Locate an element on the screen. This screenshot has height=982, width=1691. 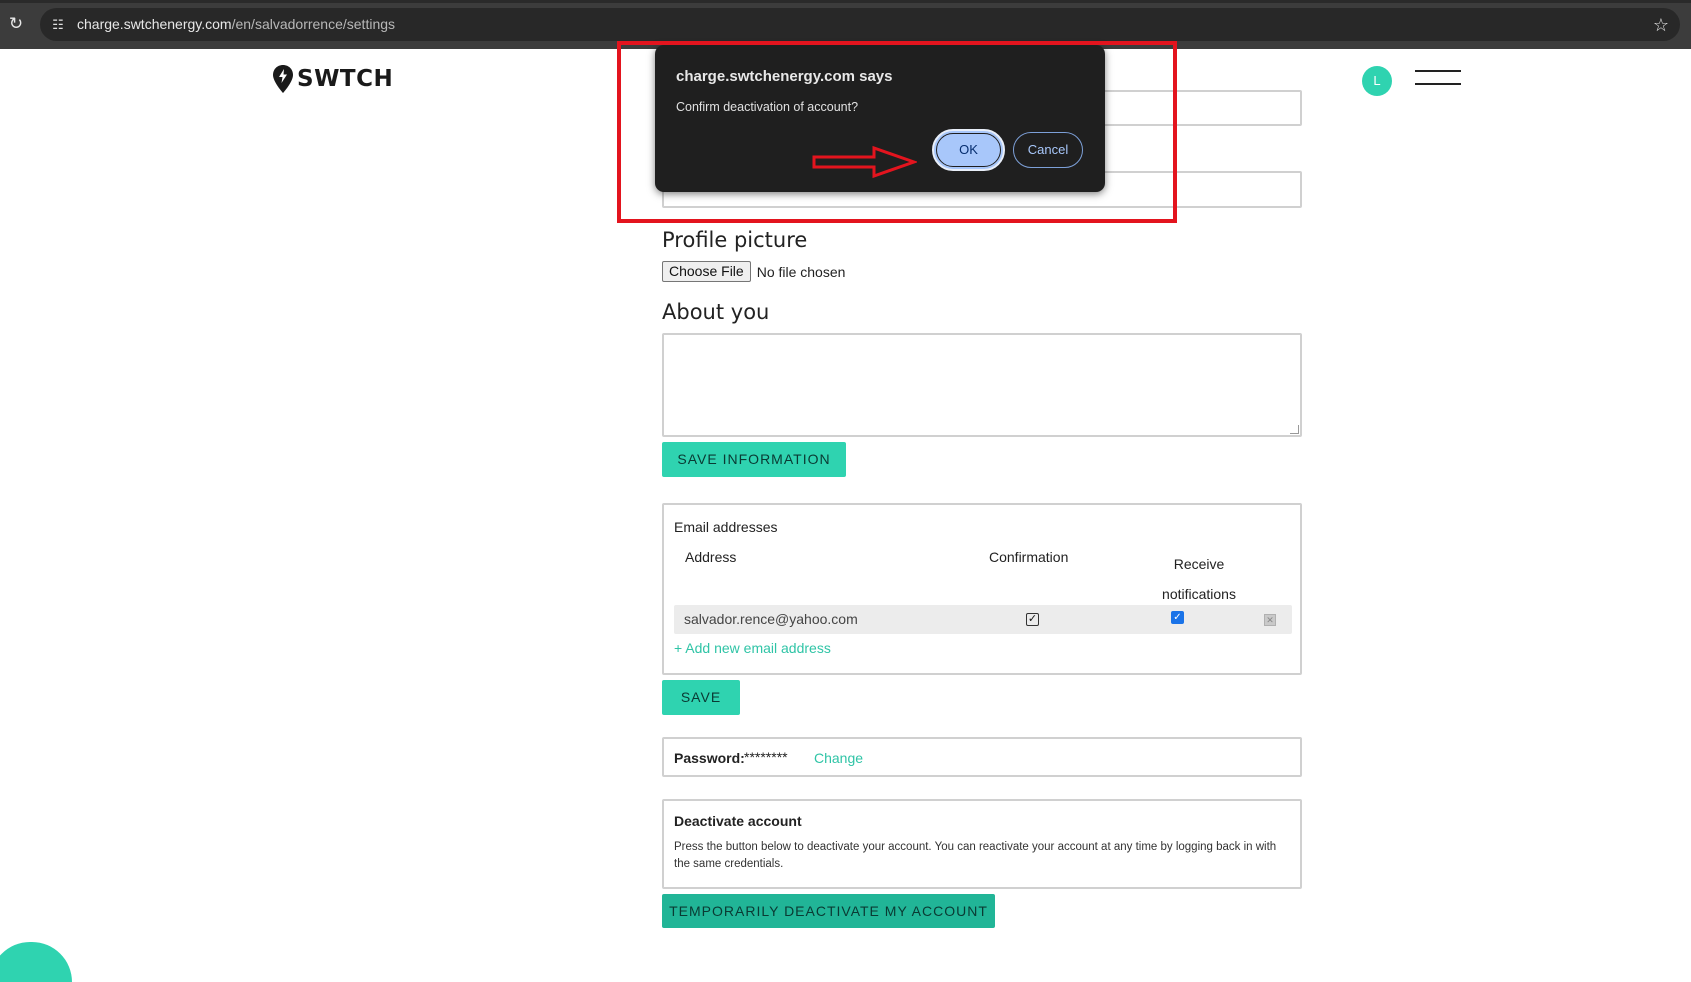
deactivate-account-title: Deactivate account is located at coordinates (738, 821).